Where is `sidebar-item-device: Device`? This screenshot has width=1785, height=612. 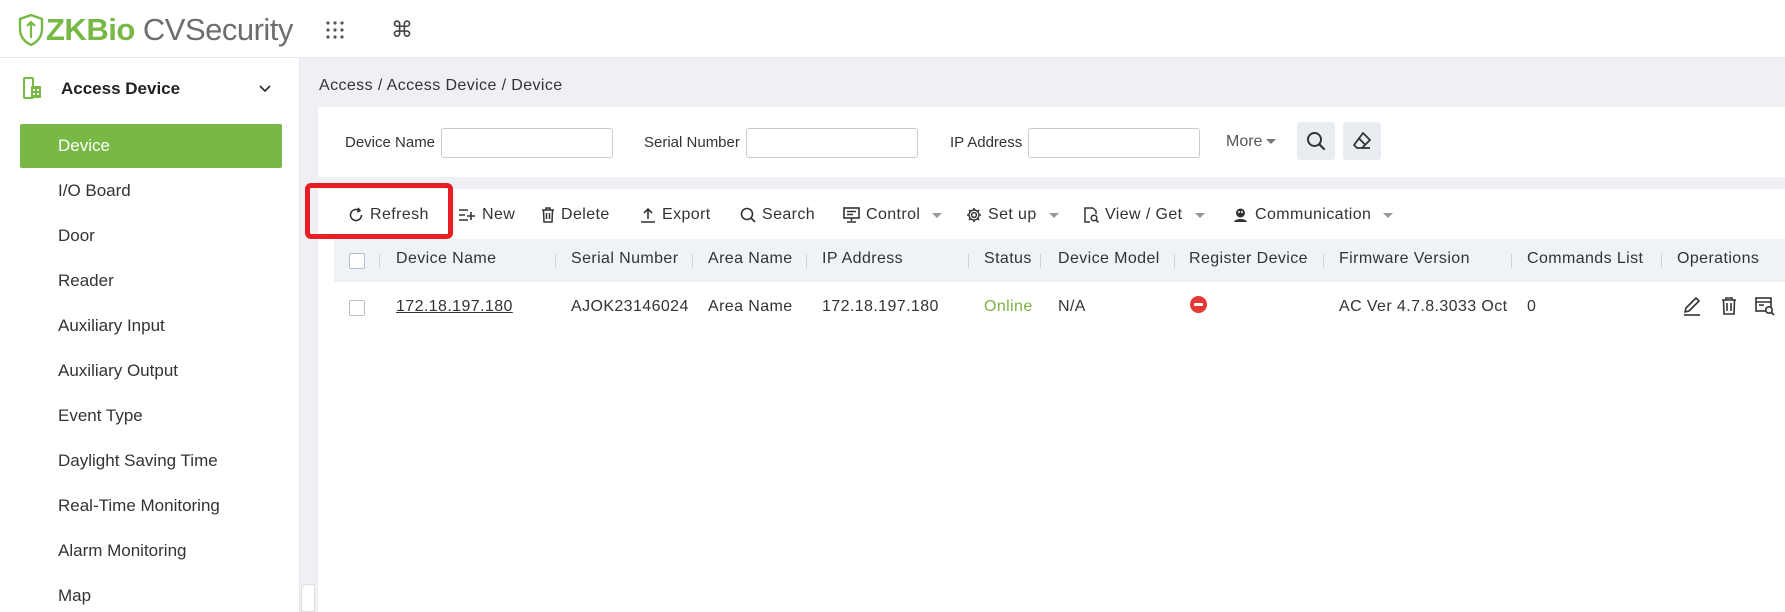 sidebar-item-device: Device is located at coordinates (151, 146).